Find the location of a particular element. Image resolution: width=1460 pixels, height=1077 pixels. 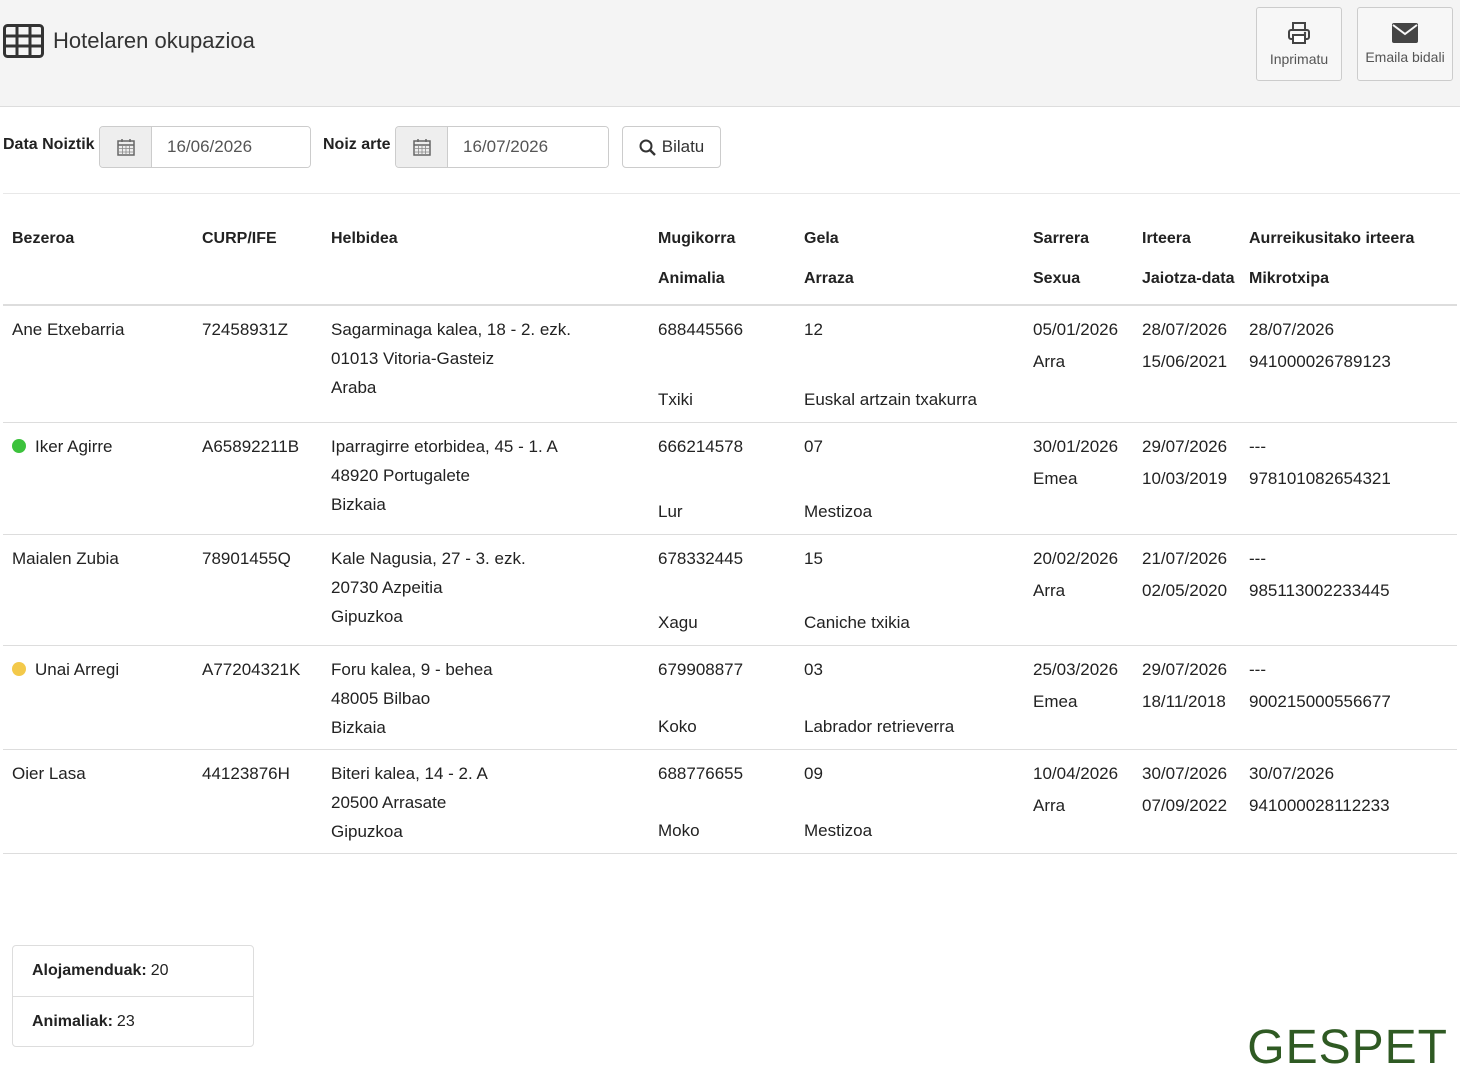

client-name-link: Oier Lasa is located at coordinates (49, 773).